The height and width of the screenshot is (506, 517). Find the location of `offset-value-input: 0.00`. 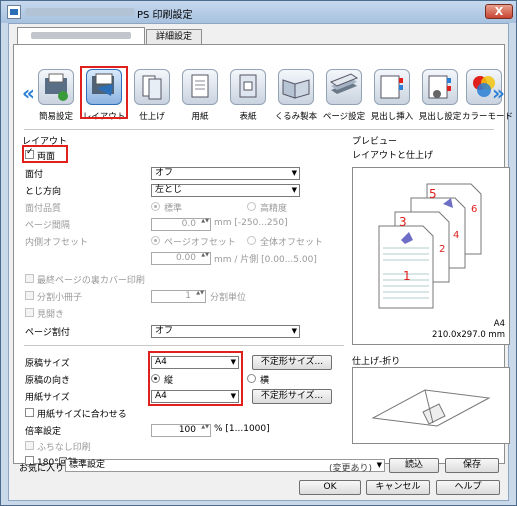

offset-value-input: 0.00 is located at coordinates (181, 258).